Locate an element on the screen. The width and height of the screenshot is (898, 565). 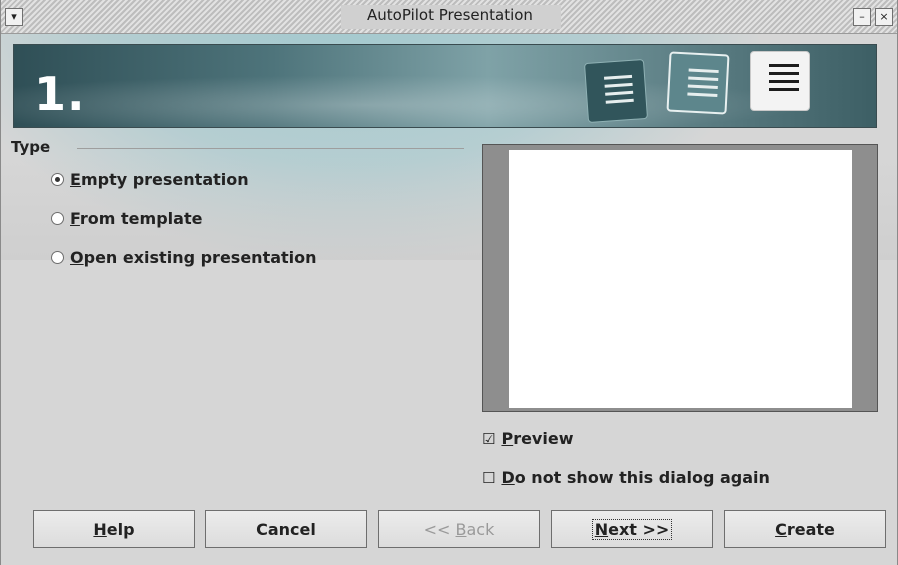
create-button: Create is located at coordinates (805, 529).